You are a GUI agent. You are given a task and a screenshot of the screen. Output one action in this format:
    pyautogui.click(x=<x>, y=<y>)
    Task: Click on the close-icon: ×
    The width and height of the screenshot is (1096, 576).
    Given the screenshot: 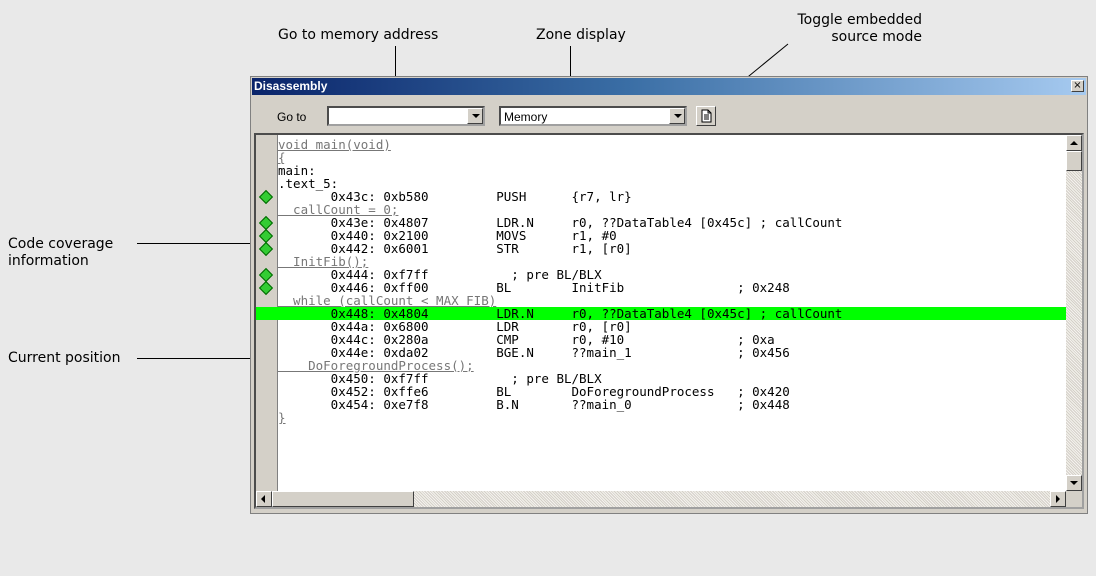 What is the action you would take?
    pyautogui.click(x=1077, y=85)
    